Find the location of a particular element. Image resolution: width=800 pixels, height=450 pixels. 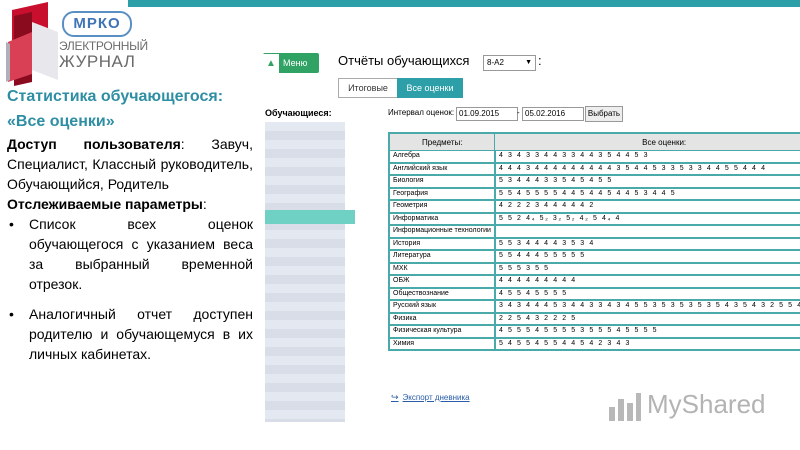

params-label: Отслеживаемые параметры is located at coordinates (105, 204).